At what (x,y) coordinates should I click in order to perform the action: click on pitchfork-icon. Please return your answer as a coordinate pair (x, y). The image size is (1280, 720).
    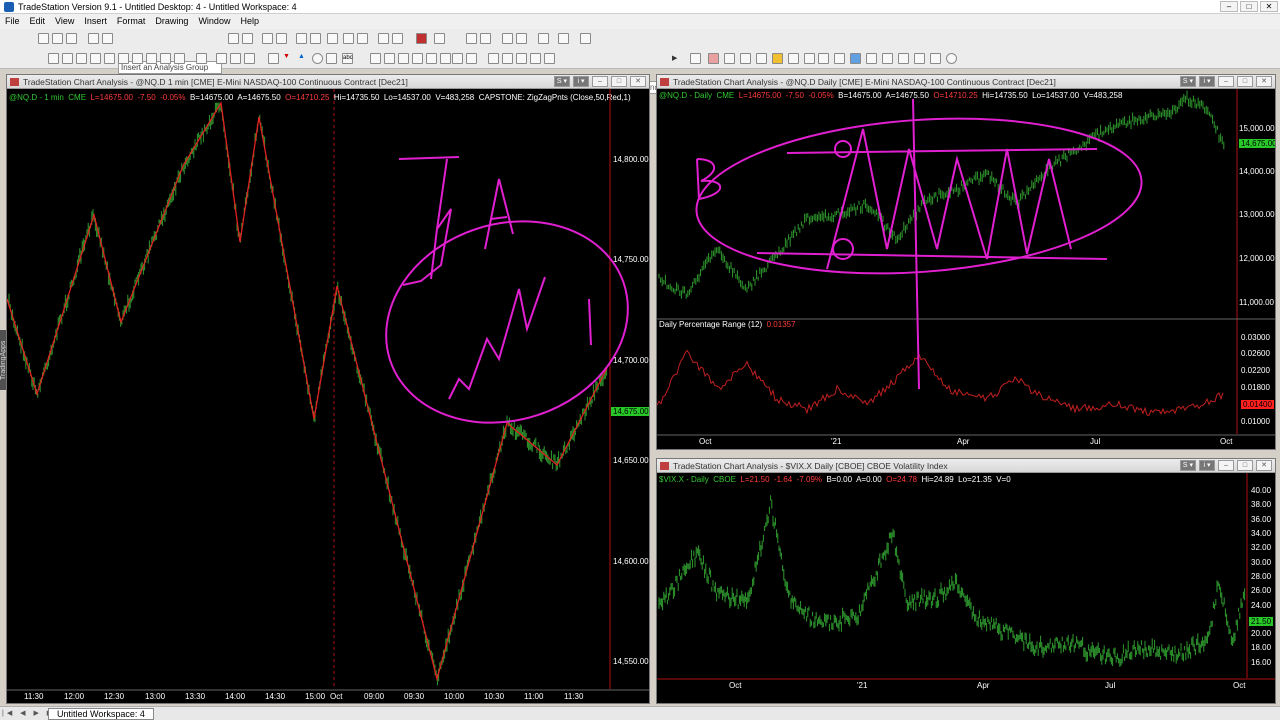
    Looking at the image, I should click on (137, 58).